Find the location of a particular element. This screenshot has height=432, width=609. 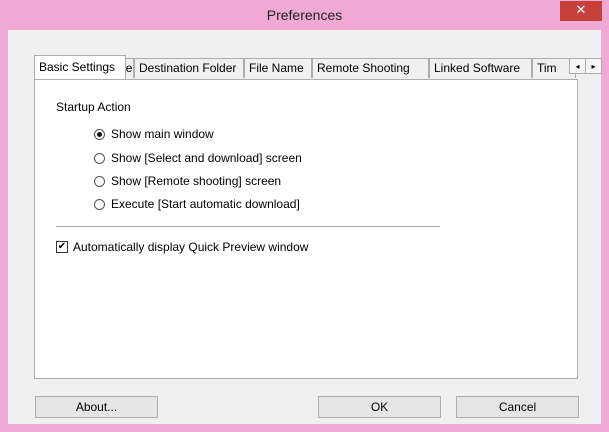

ok-button-label: OK is located at coordinates (379, 407).